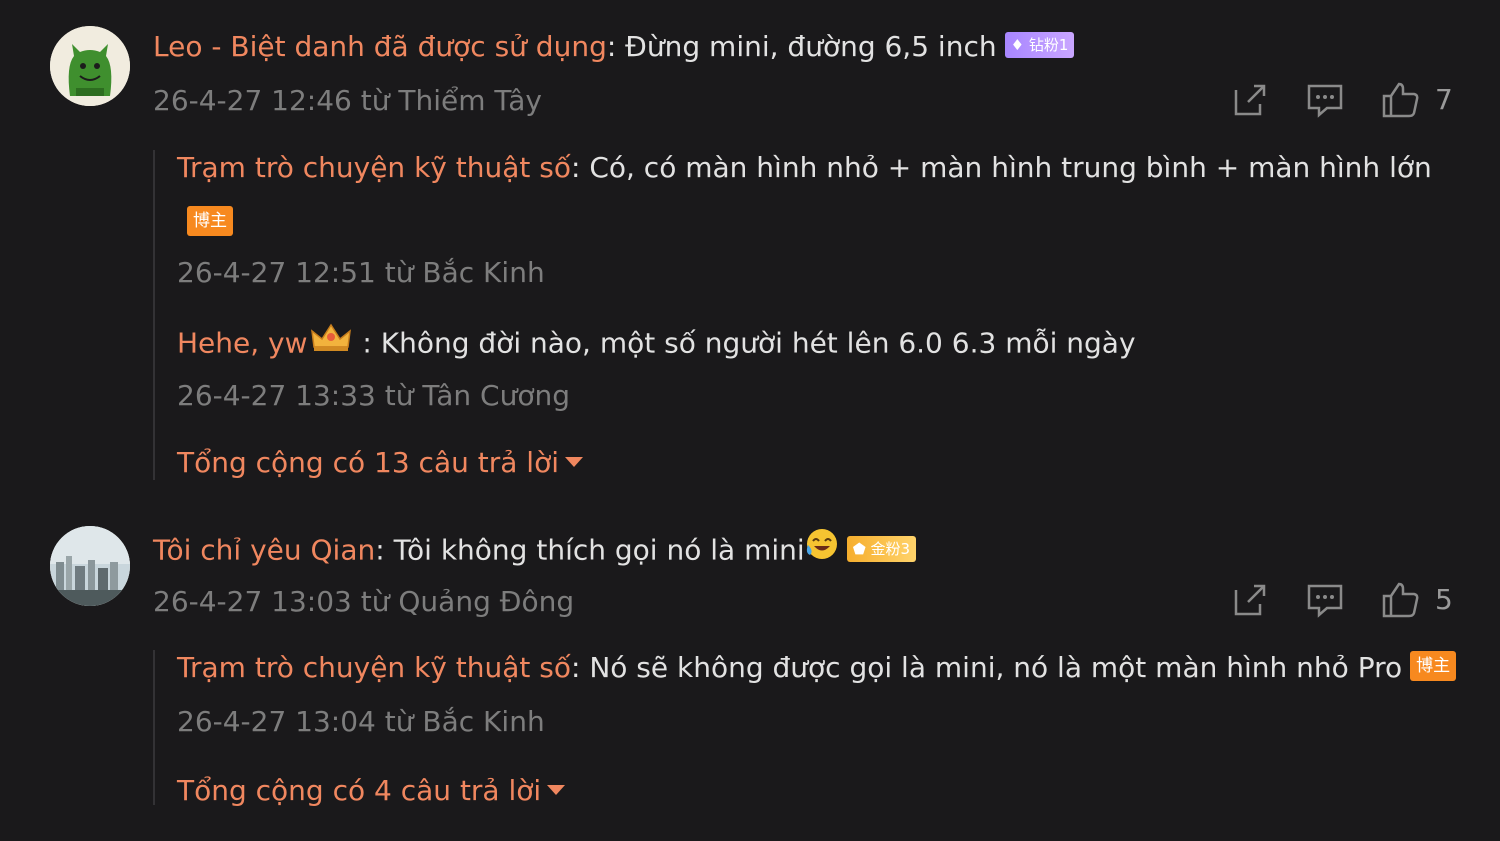 Image resolution: width=1500 pixels, height=841 pixels. I want to click on view-more-label: Tổng cộng có 13 câu trả lời, so click(368, 462).